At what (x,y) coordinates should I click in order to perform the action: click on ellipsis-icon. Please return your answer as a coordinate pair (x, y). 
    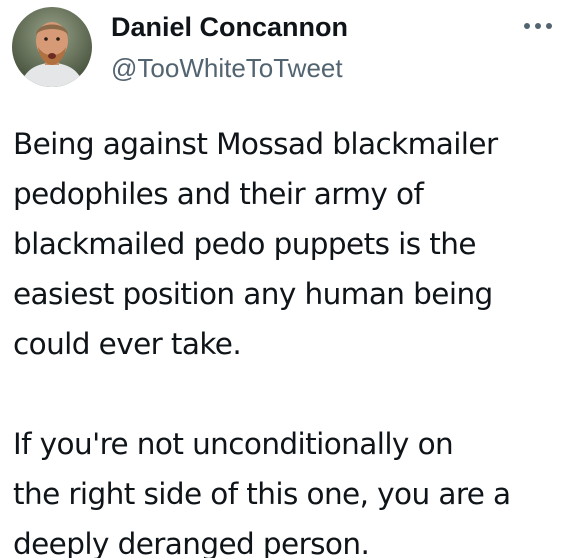
    Looking at the image, I should click on (538, 26).